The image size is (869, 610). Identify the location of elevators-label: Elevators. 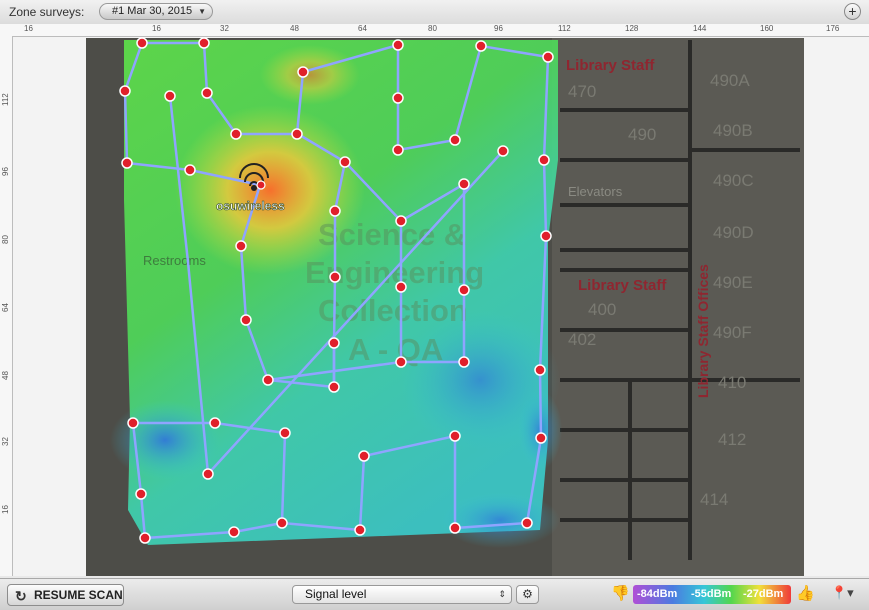
(595, 191).